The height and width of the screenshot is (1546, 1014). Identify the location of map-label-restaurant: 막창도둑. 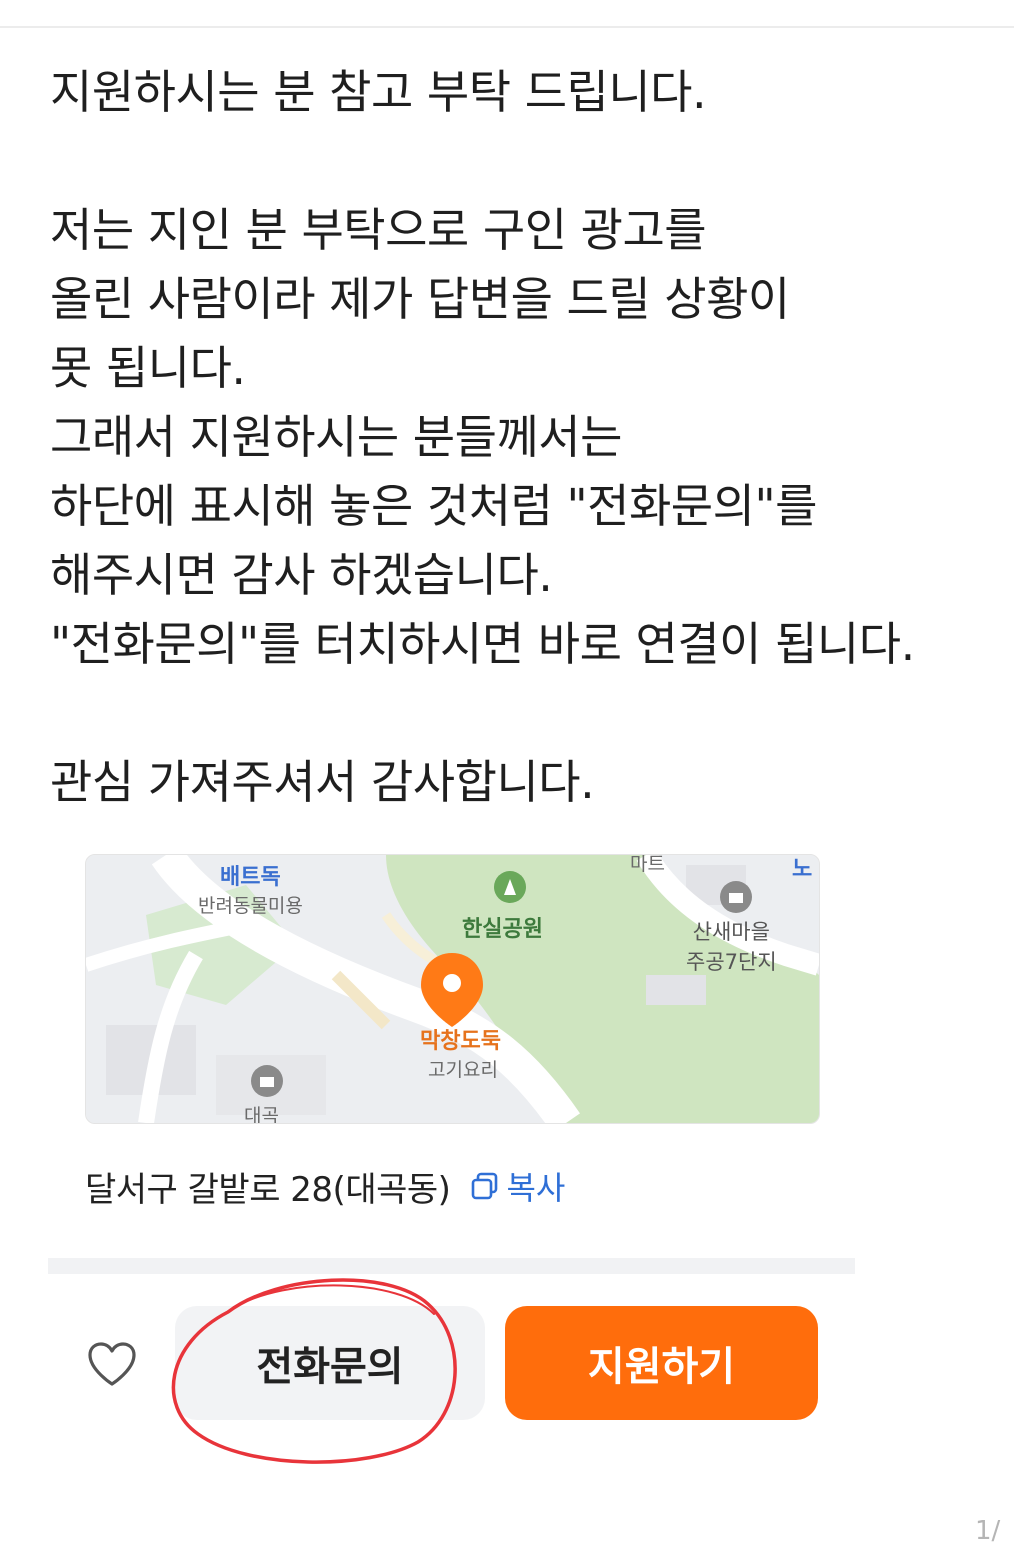
(460, 1041).